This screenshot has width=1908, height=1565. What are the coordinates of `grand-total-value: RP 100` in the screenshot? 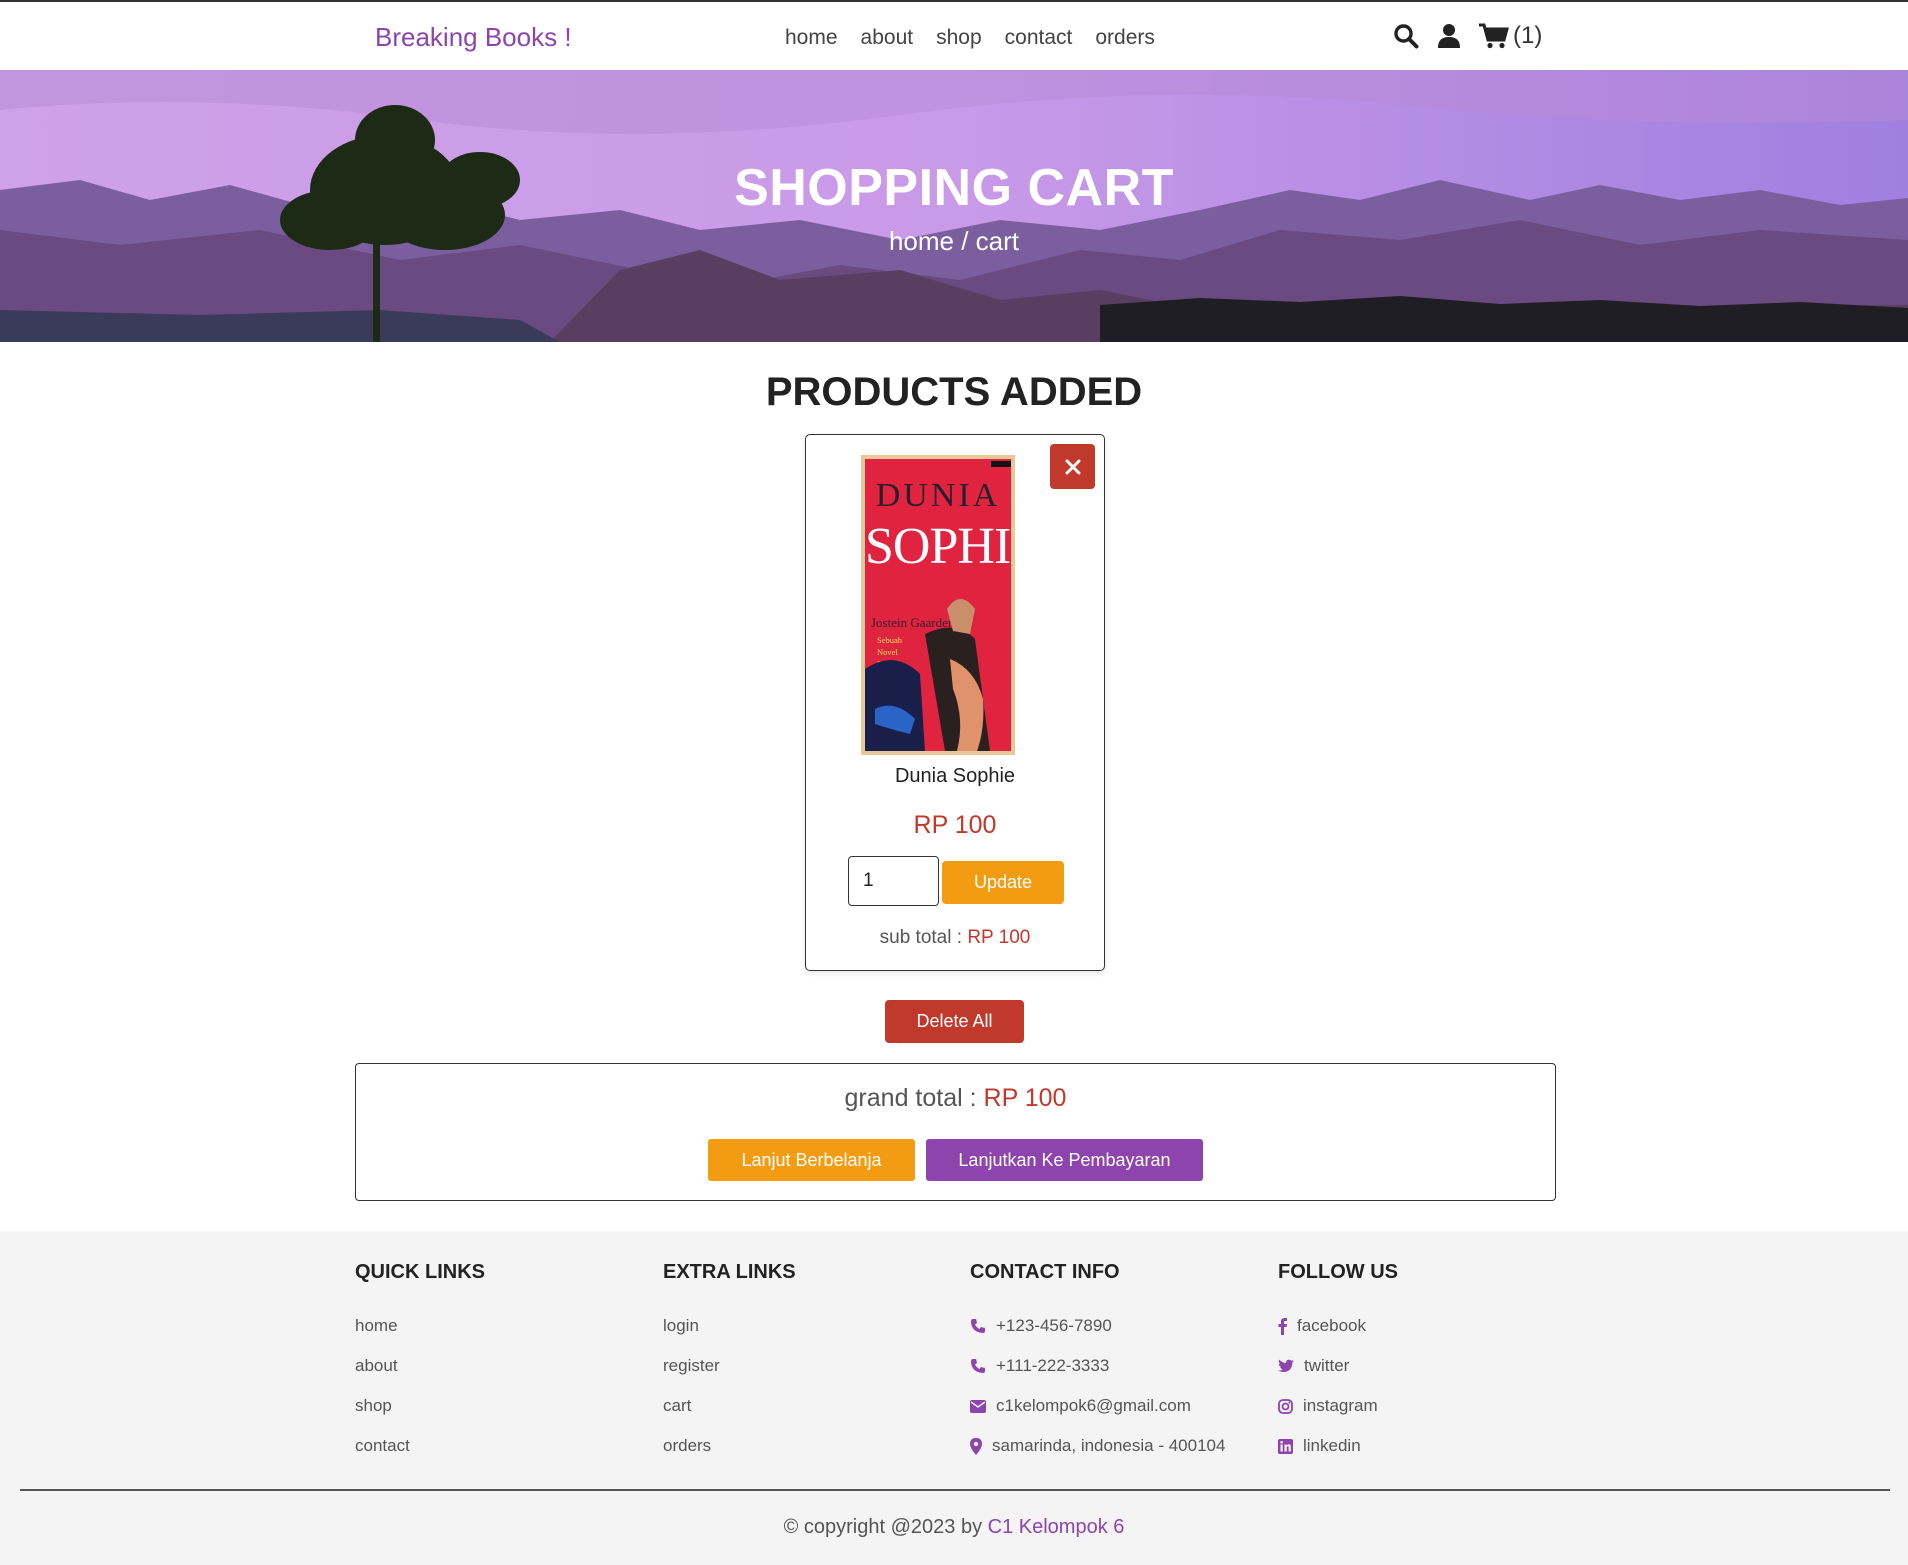 It's located at (1025, 1098).